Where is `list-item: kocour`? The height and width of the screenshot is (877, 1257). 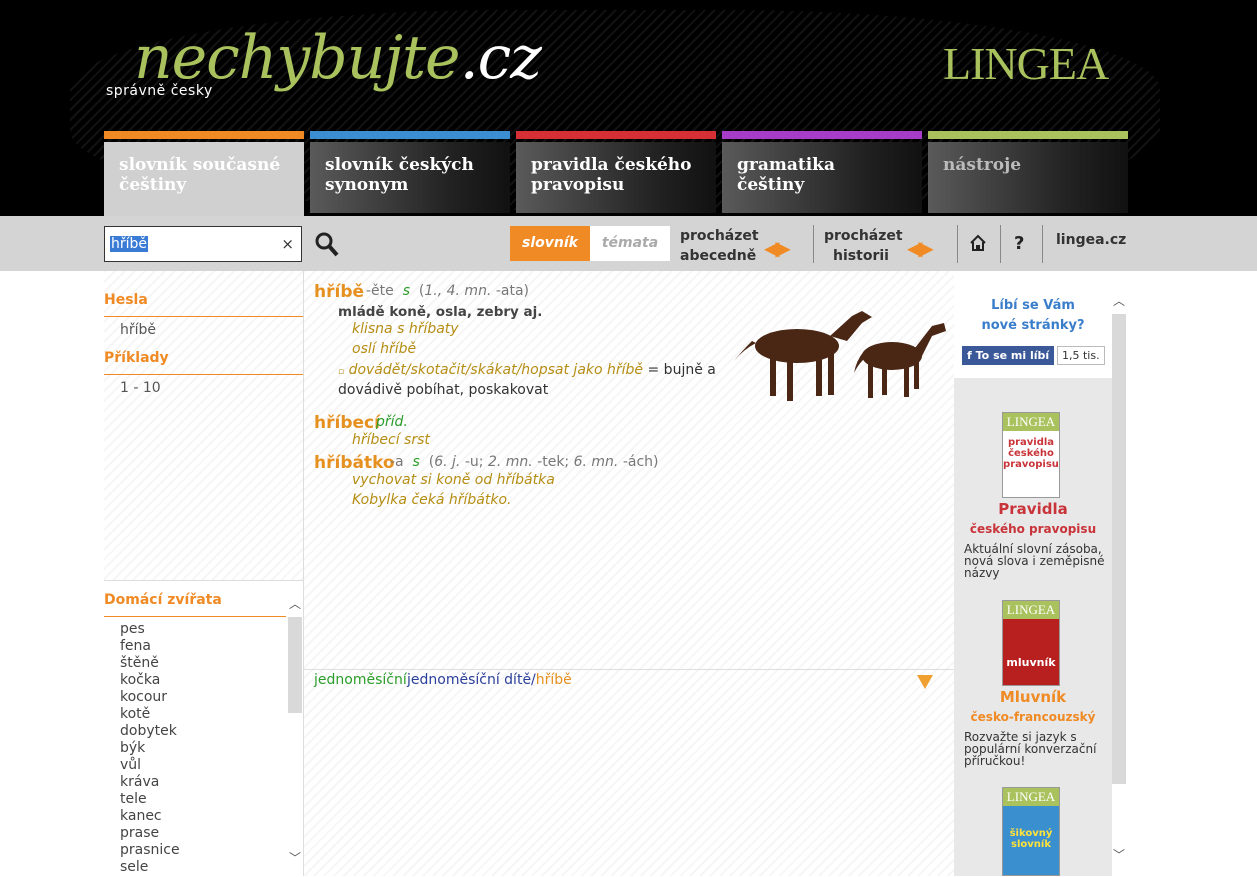
list-item: kocour is located at coordinates (150, 697).